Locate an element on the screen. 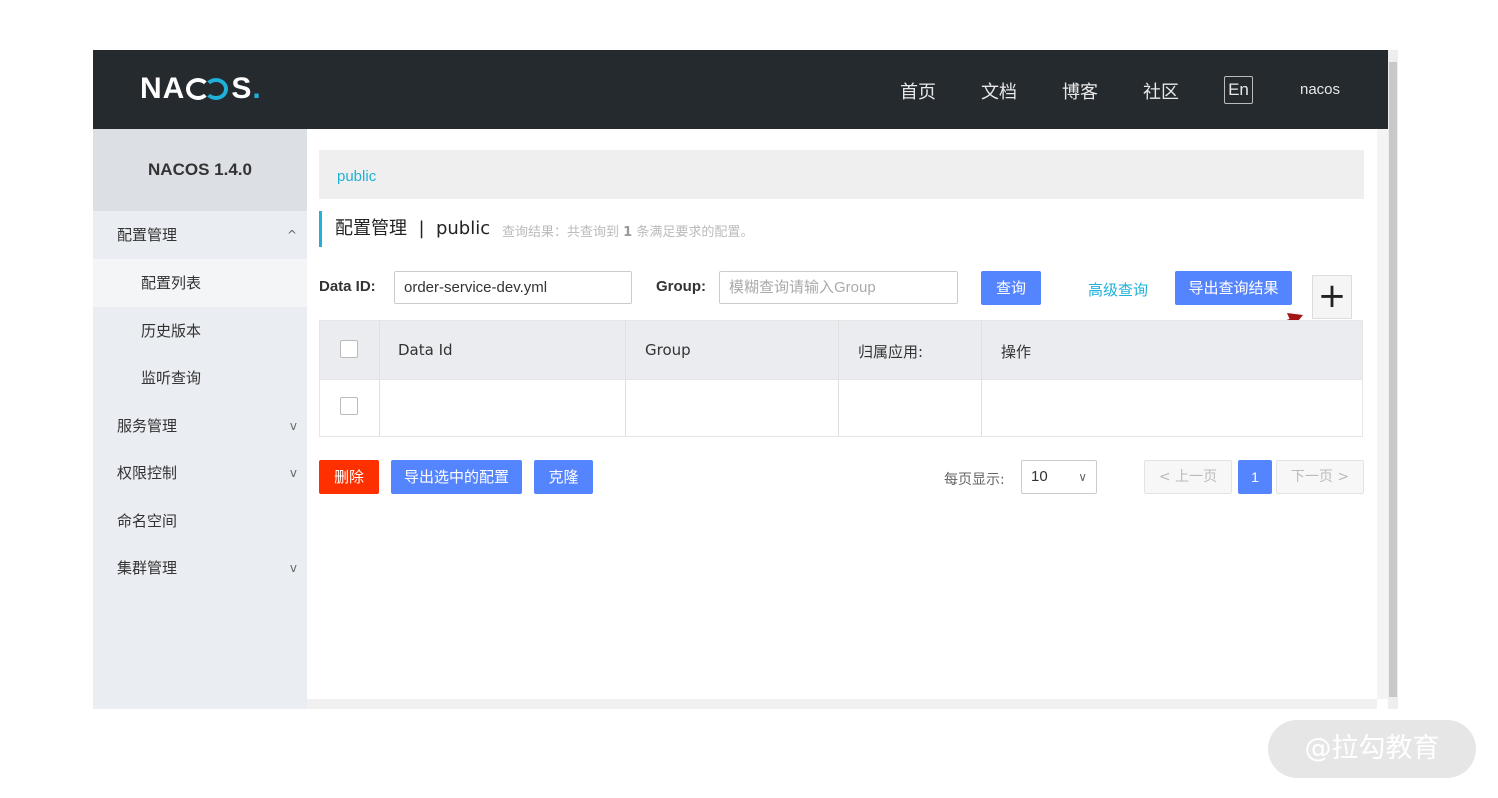  current-page-button: 1 is located at coordinates (1255, 477).